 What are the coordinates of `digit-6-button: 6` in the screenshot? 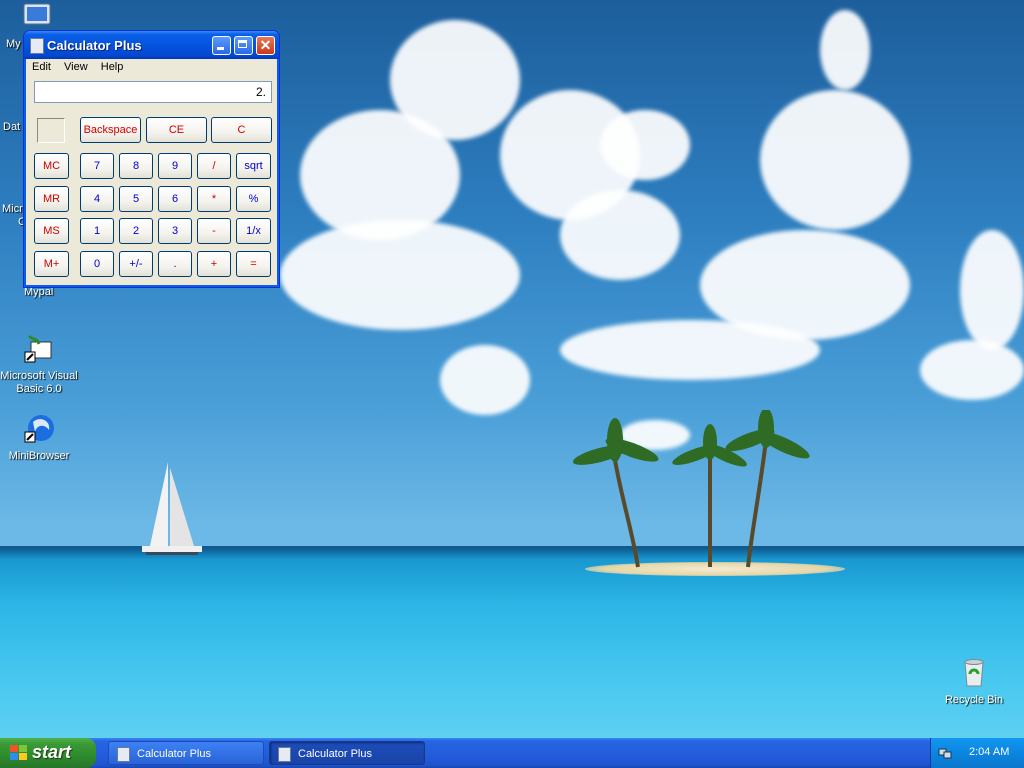 It's located at (175, 199).